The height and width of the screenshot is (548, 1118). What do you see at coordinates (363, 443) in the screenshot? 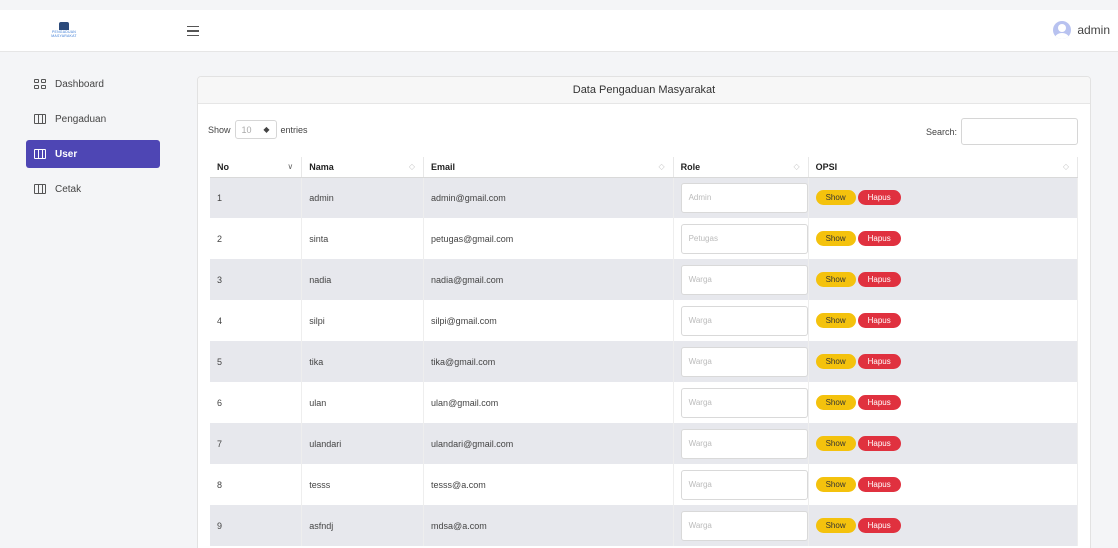
I see `cell-nama: ulandari` at bounding box center [363, 443].